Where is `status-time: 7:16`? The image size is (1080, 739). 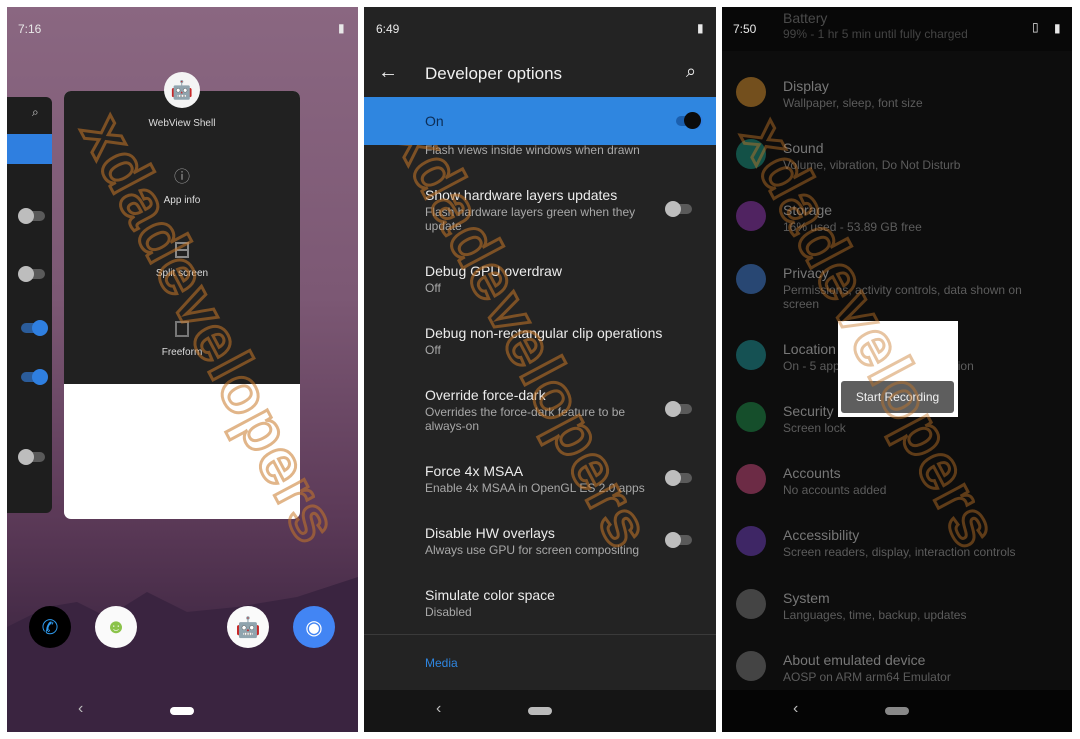
status-time: 7:16 is located at coordinates (30, 29).